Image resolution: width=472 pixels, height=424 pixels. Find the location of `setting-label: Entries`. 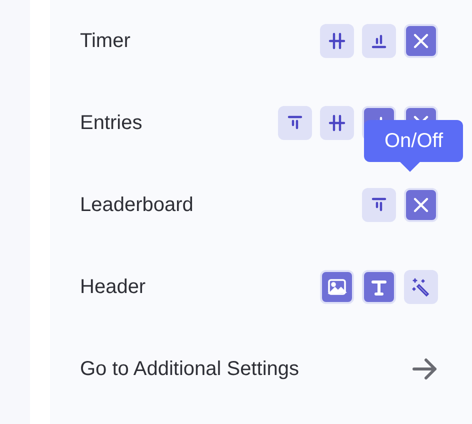

setting-label: Entries is located at coordinates (111, 123).